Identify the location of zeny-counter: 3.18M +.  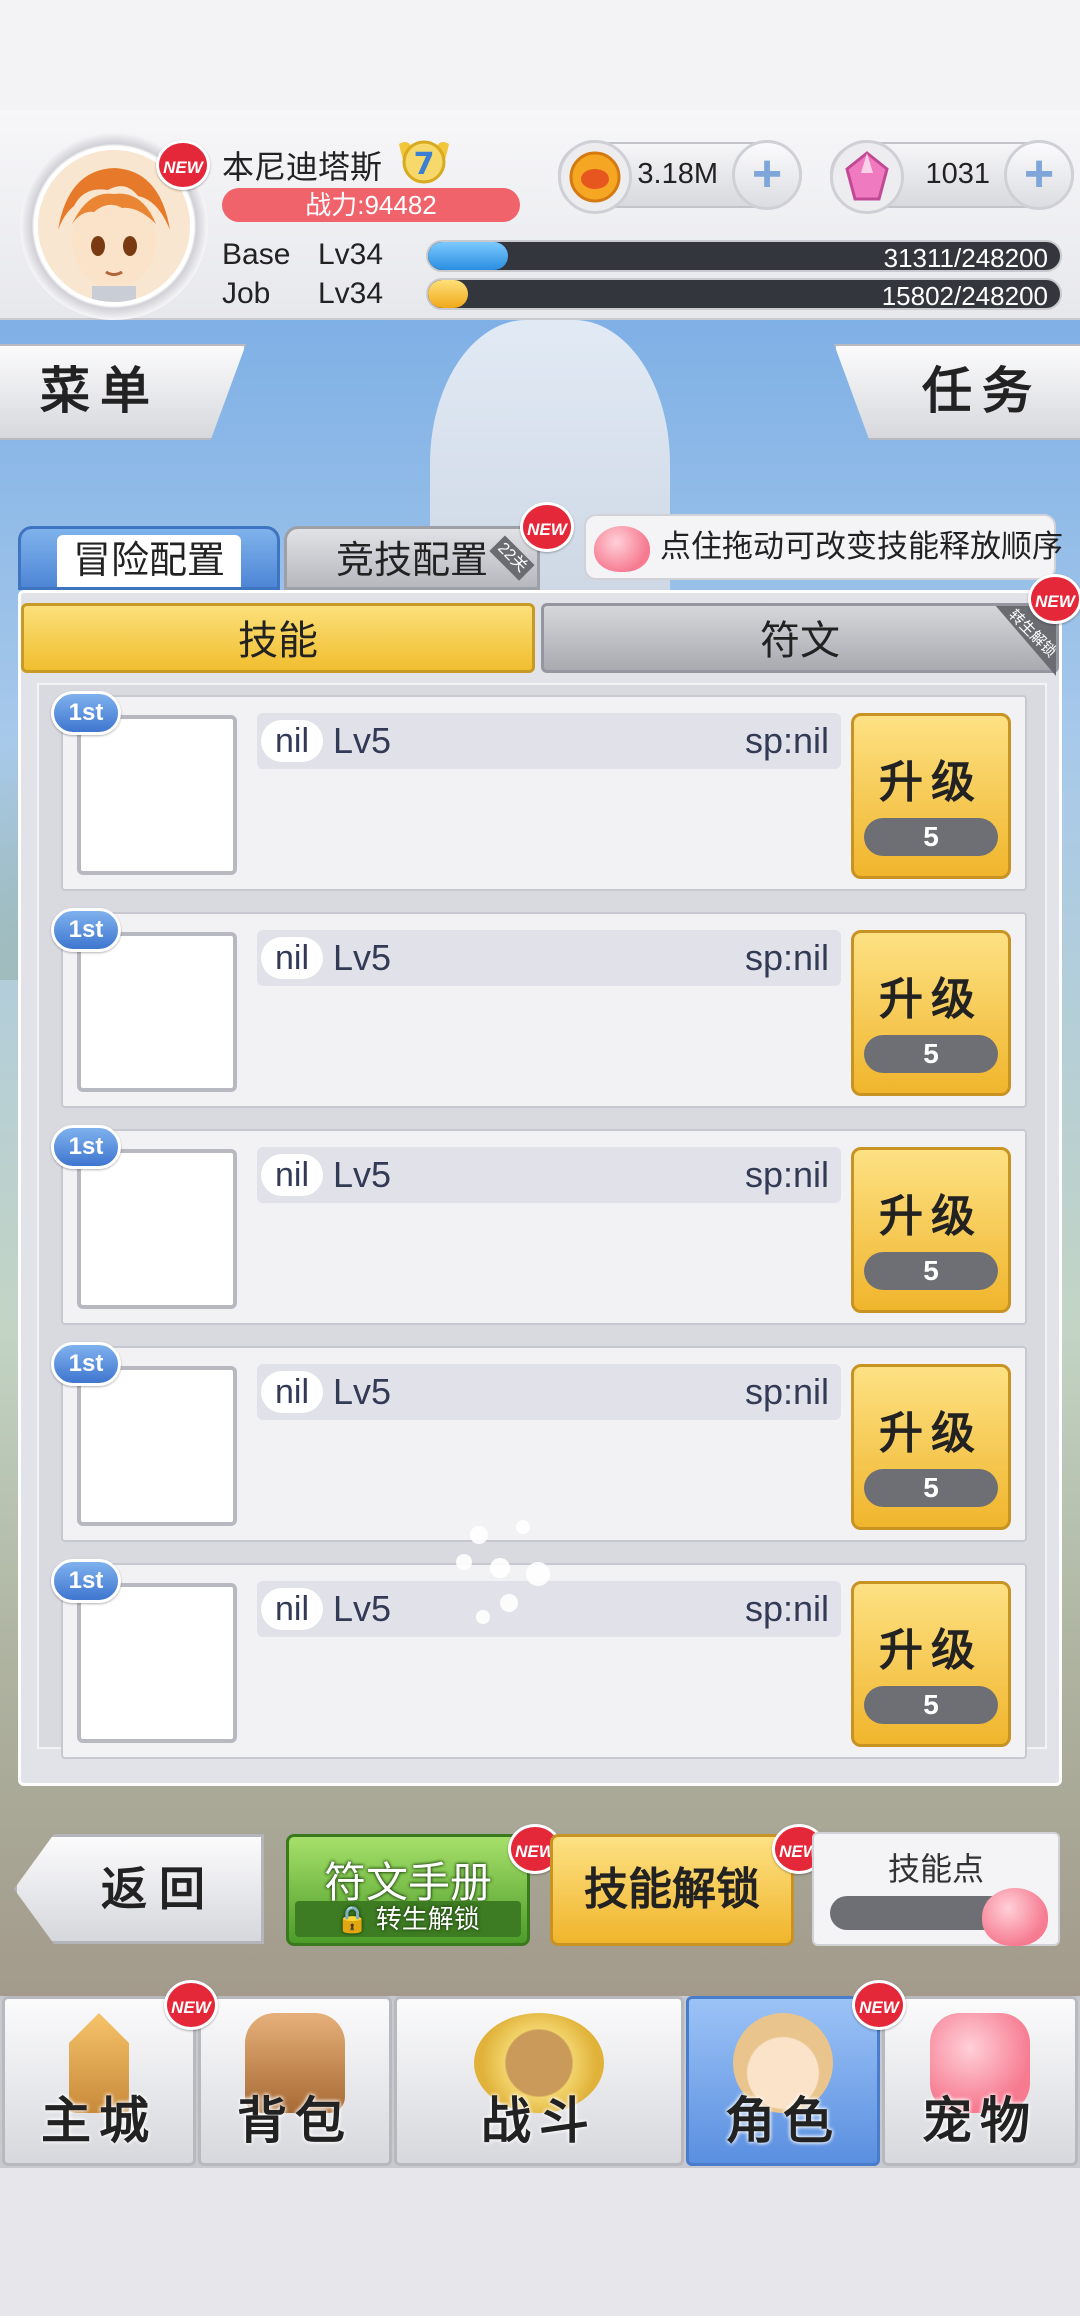
(680, 177).